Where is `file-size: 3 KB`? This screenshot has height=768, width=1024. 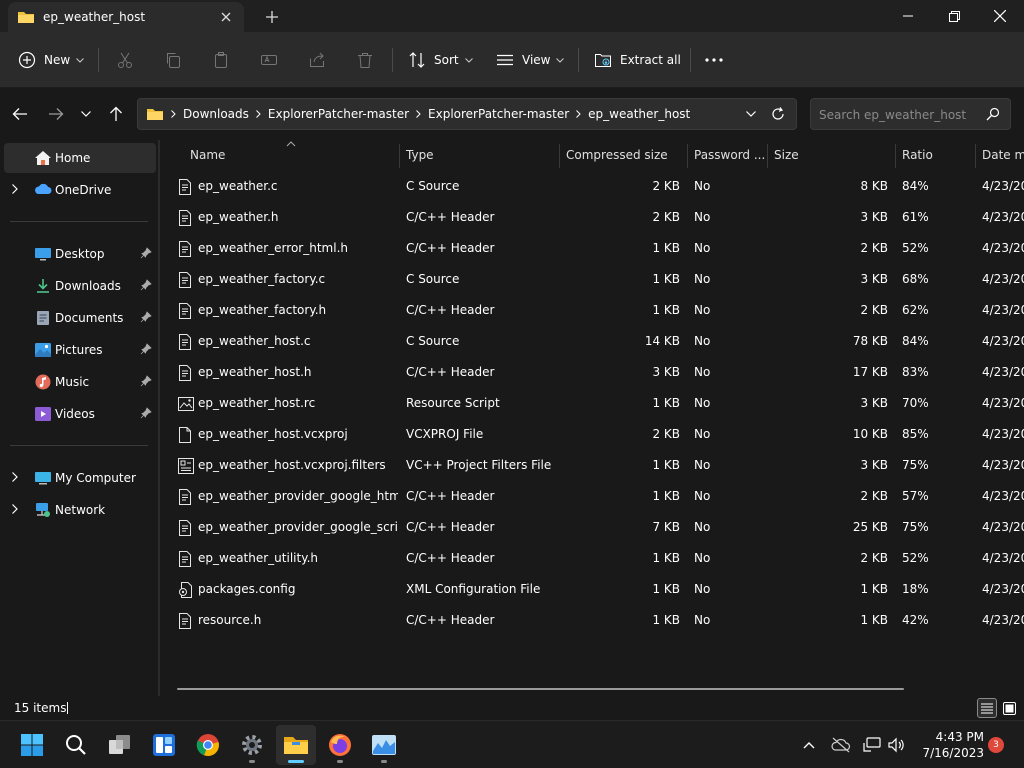 file-size: 3 KB is located at coordinates (874, 217).